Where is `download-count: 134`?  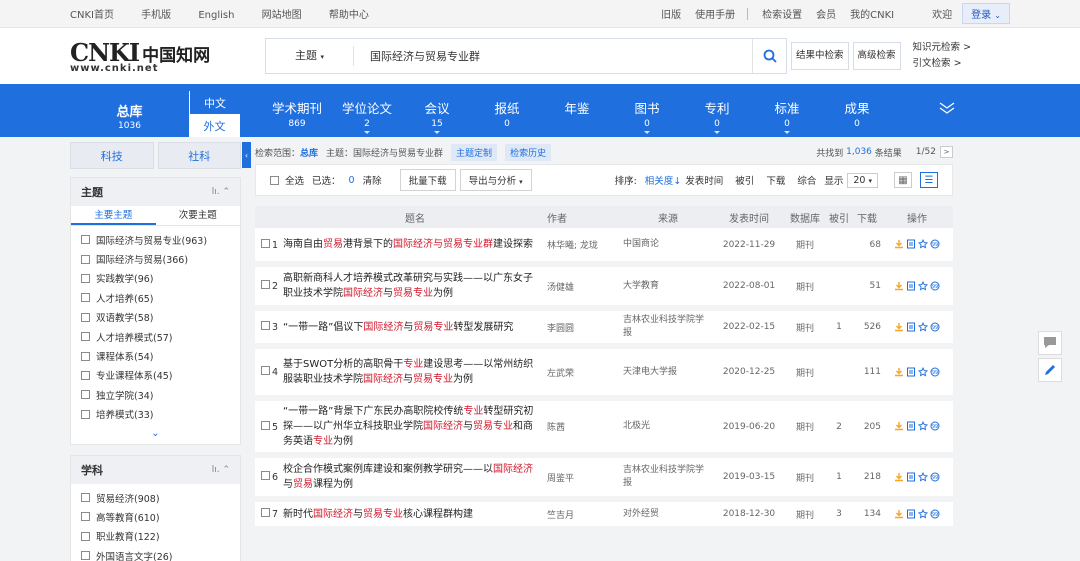
download-count: 134 is located at coordinates (867, 515).